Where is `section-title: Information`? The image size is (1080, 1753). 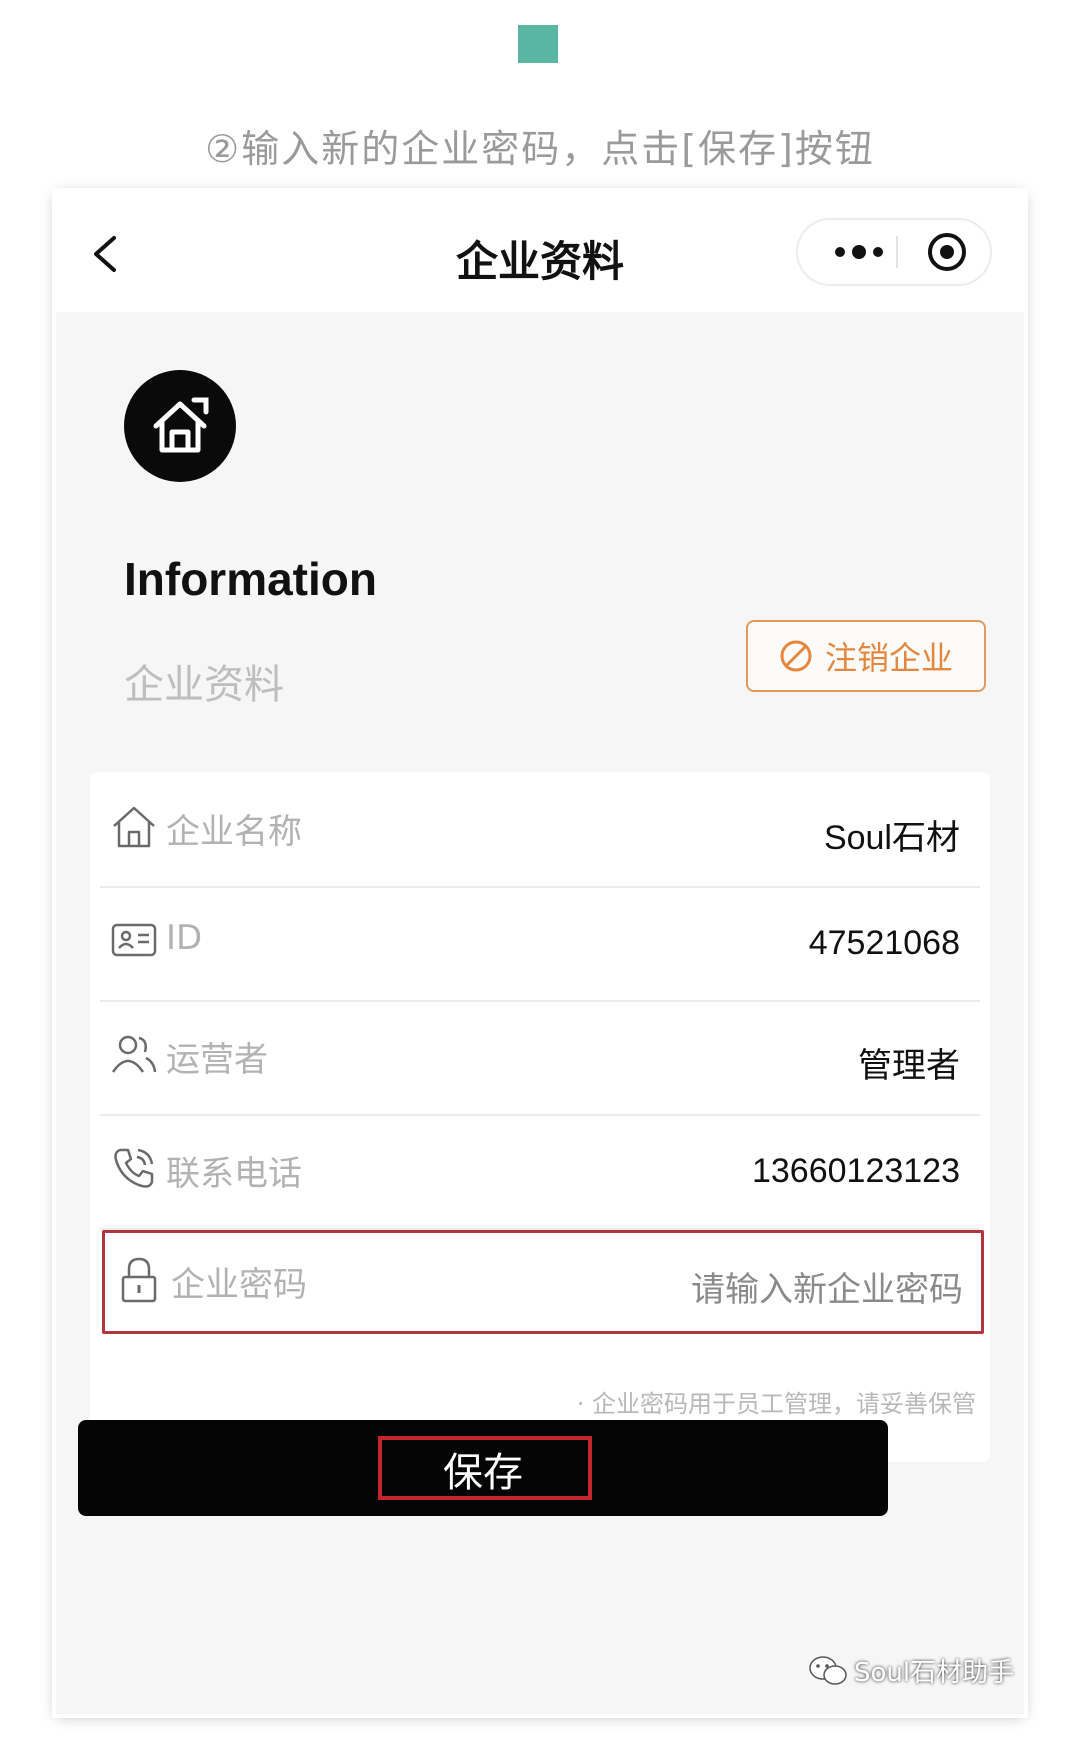
section-title: Information is located at coordinates (250, 579).